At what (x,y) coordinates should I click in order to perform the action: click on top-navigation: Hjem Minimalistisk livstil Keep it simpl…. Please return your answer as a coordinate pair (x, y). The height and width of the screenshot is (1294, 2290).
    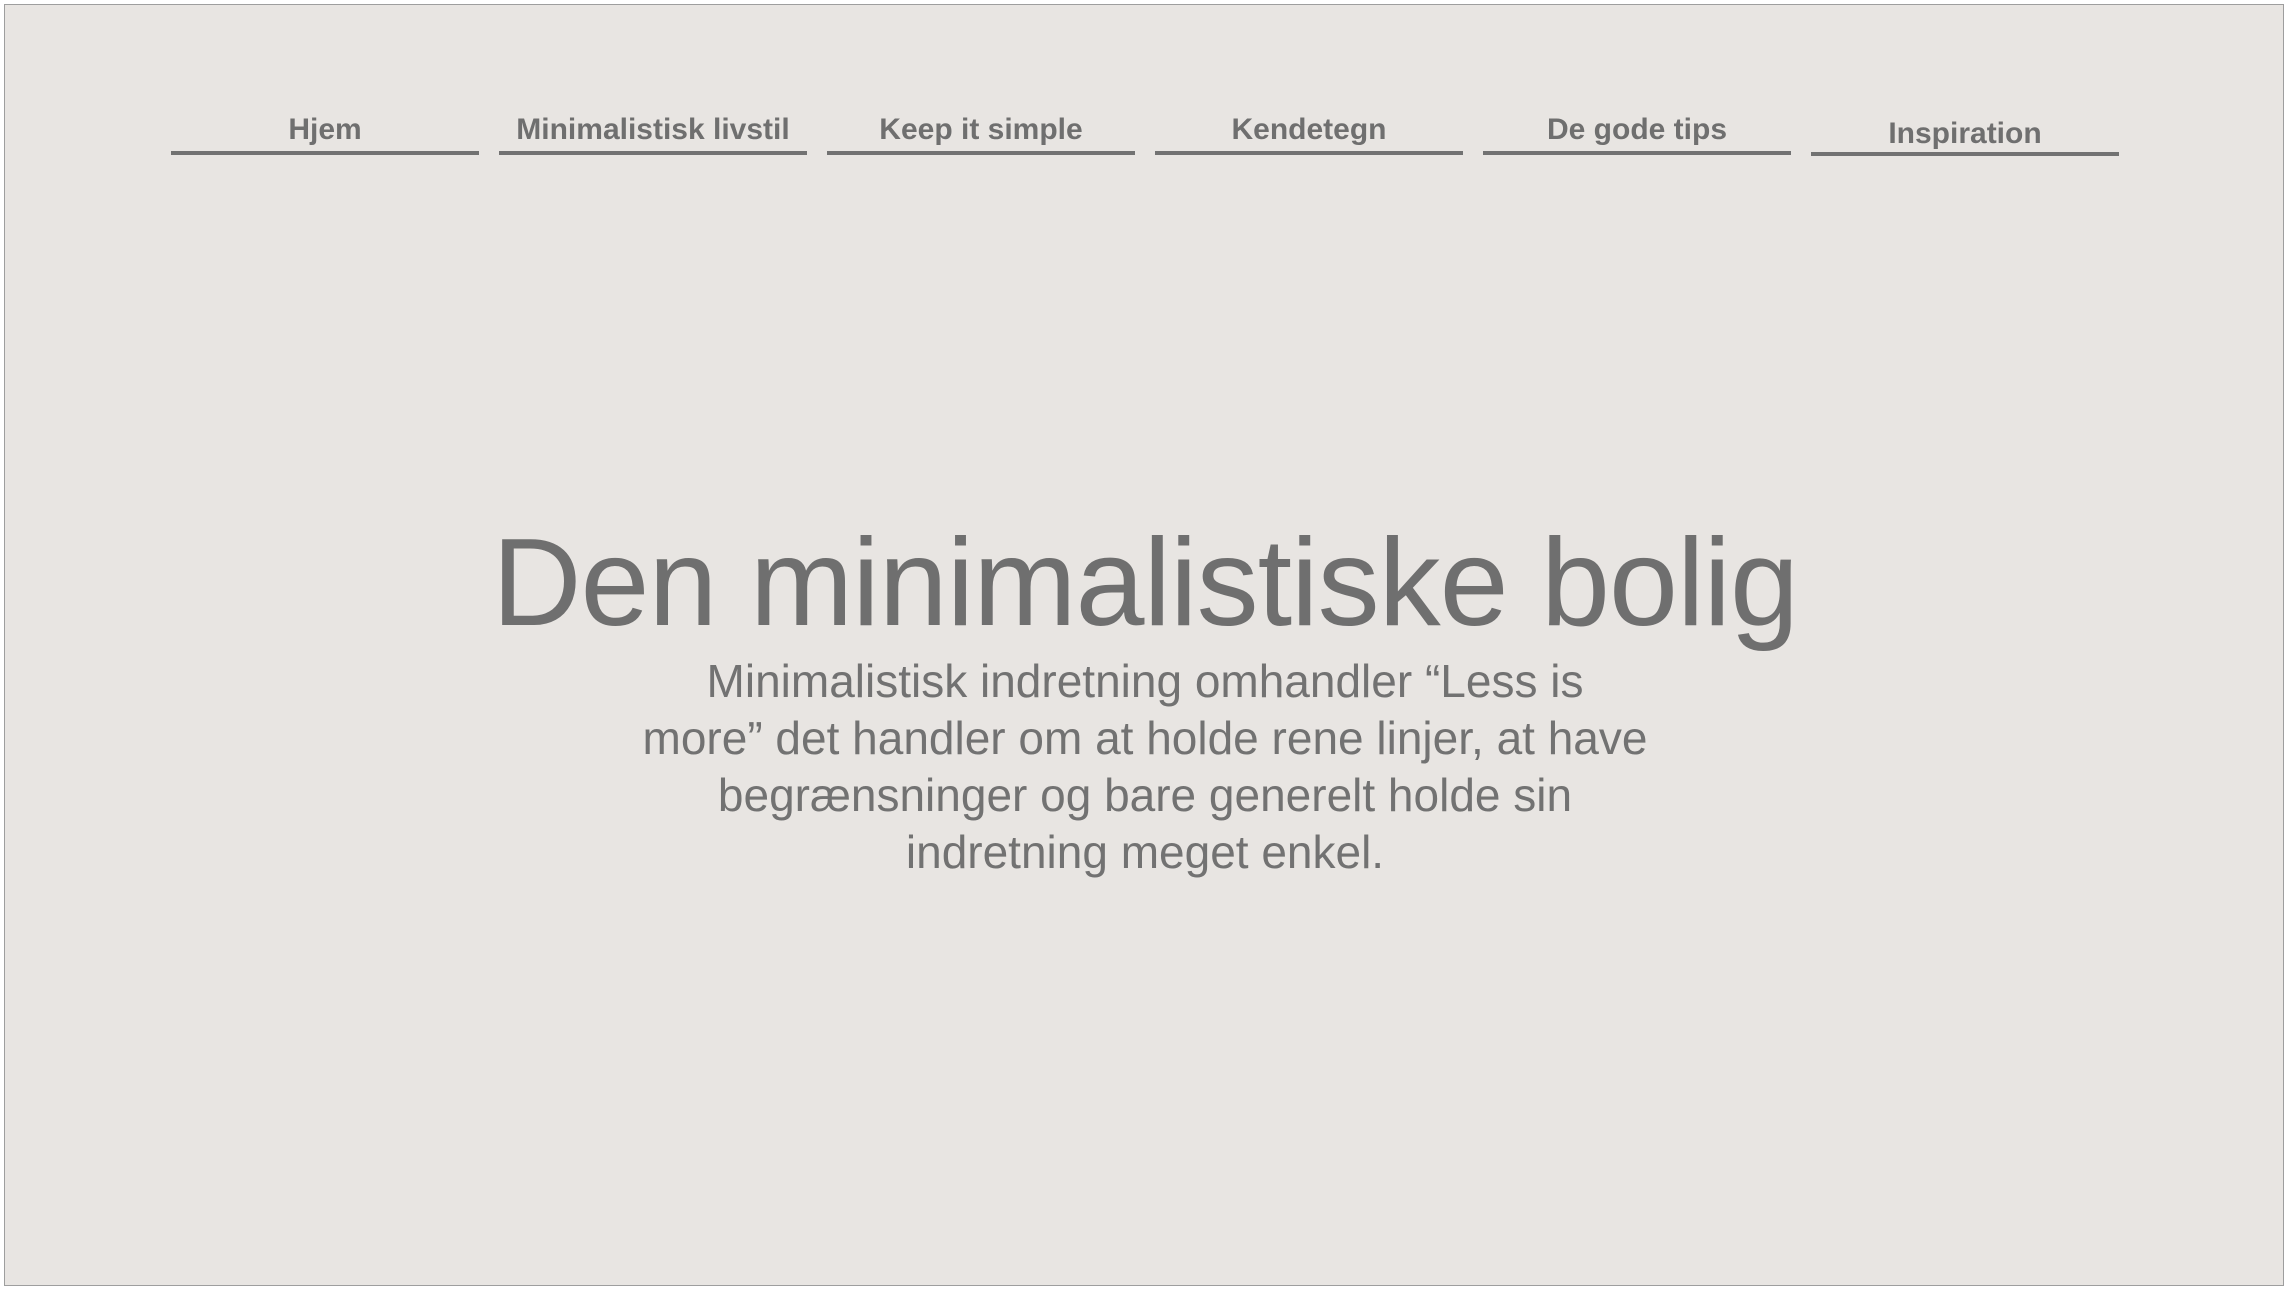
    Looking at the image, I should click on (1148, 129).